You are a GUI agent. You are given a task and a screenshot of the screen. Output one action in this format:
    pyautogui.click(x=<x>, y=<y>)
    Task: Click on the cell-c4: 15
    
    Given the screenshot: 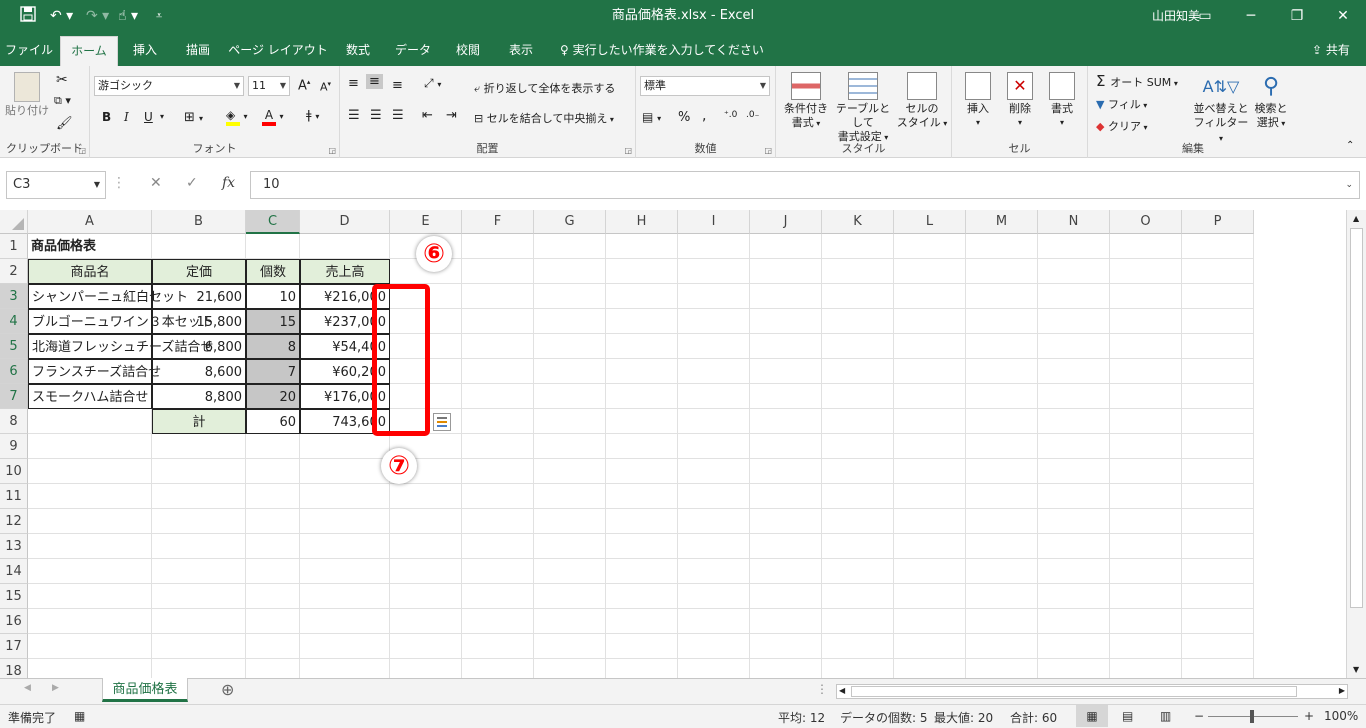 What is the action you would take?
    pyautogui.click(x=273, y=321)
    